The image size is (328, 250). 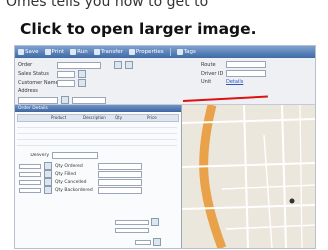 I want to click on form-row-route: Route, so click(x=233, y=64).